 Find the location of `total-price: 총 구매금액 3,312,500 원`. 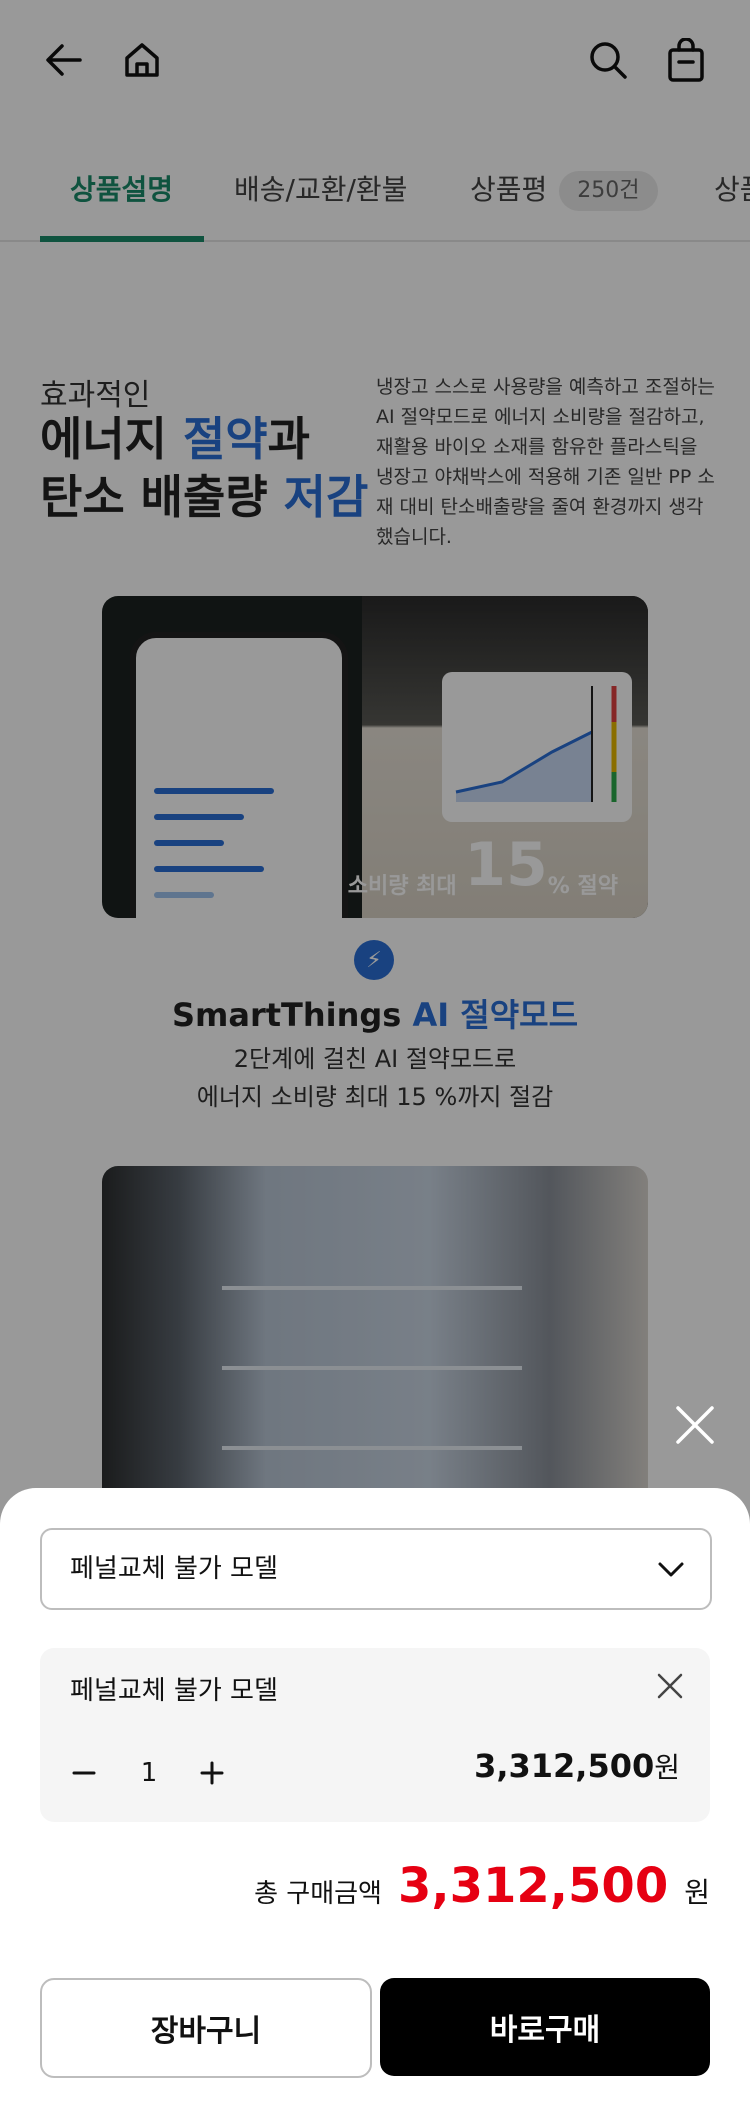

total-price: 총 구매금액 3,312,500 원 is located at coordinates (482, 1888).